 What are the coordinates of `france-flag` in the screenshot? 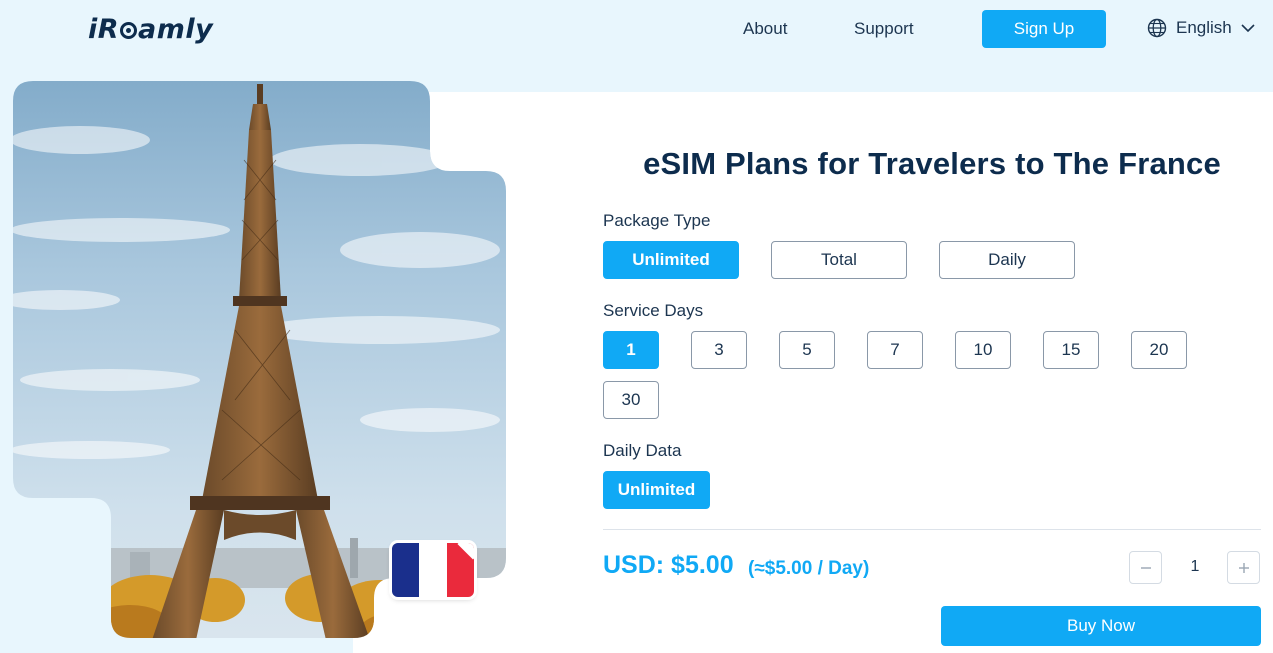 It's located at (433, 570).